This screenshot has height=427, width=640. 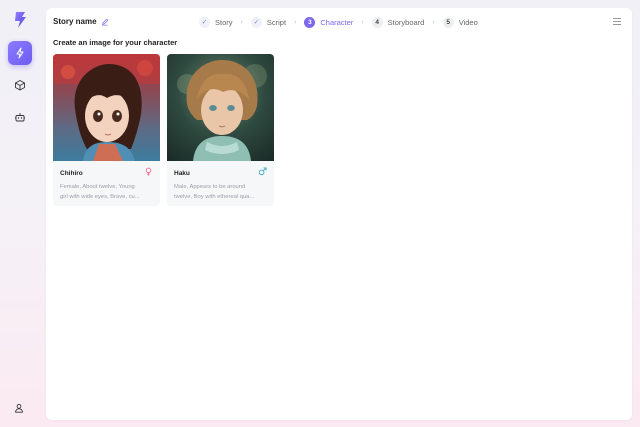 I want to click on step-character: 3 Character, so click(x=329, y=22).